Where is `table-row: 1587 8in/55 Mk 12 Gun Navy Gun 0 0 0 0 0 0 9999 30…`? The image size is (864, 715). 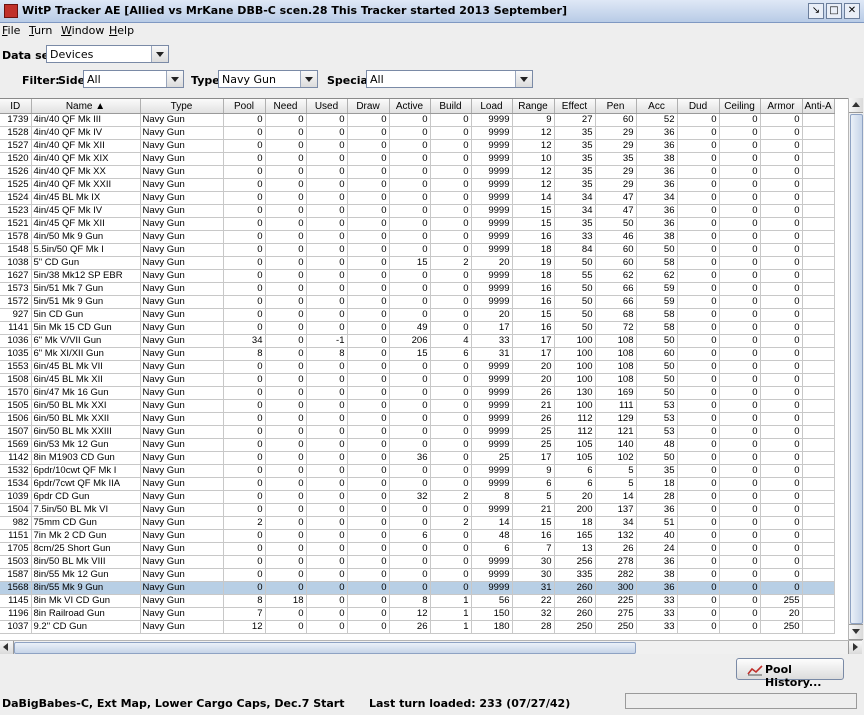
table-row: 1587 8in/55 Mk 12 Gun Navy Gun 0 0 0 0 0 0 9999 30… is located at coordinates (417, 575).